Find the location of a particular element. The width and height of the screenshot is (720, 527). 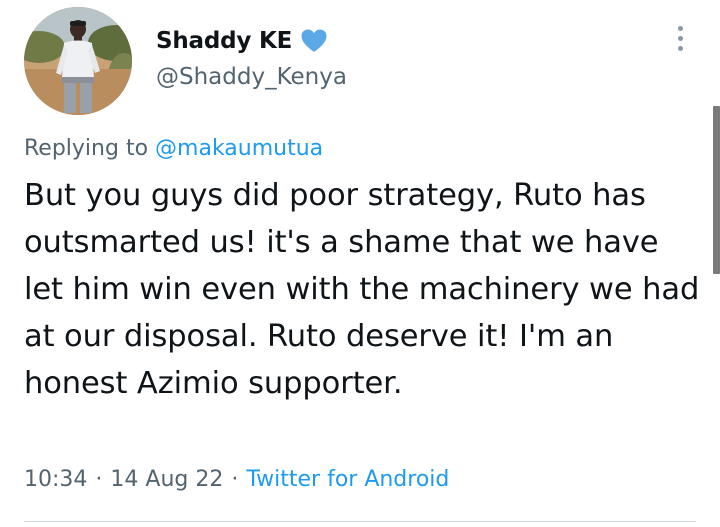

author-name-row: Shaddy KE is located at coordinates (242, 41).